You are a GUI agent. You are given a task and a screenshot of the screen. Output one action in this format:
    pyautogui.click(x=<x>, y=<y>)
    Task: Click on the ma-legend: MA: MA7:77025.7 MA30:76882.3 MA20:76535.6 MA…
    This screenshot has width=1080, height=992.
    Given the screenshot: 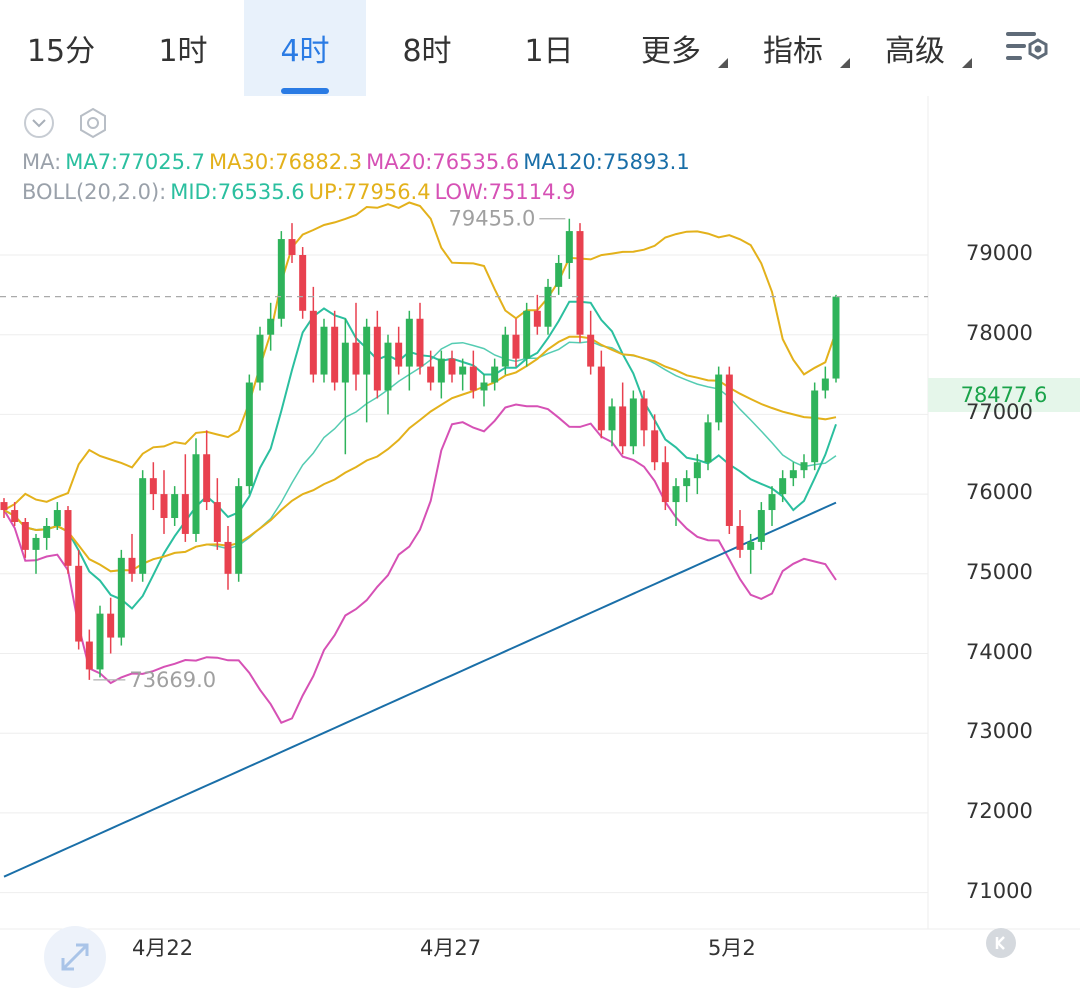 What is the action you would take?
    pyautogui.click(x=358, y=162)
    